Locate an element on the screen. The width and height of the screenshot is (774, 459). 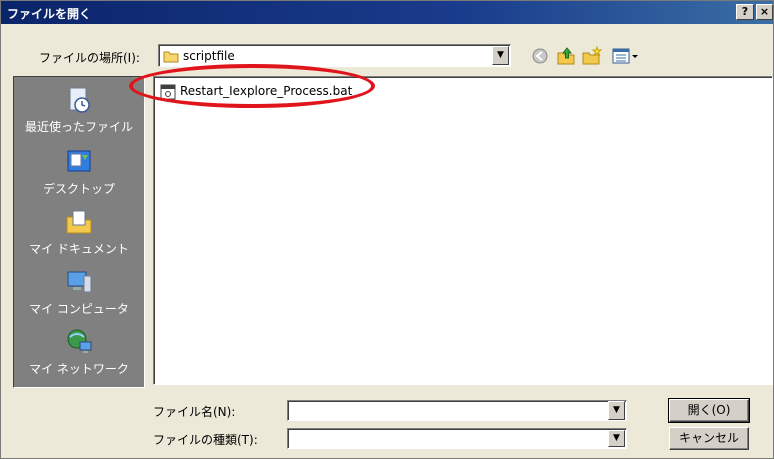
cancel-button: キャンセル is located at coordinates (709, 438).